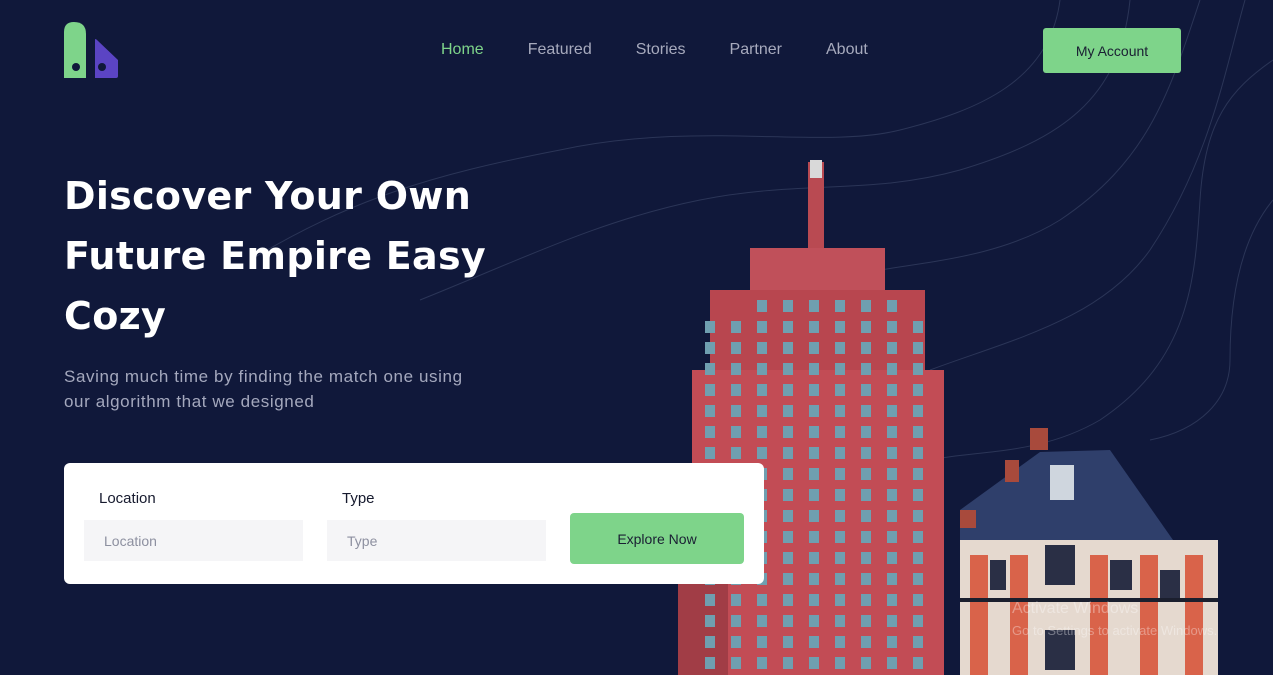 The image size is (1273, 675). Describe the element at coordinates (358, 498) in the screenshot. I see `type-label: Type` at that location.